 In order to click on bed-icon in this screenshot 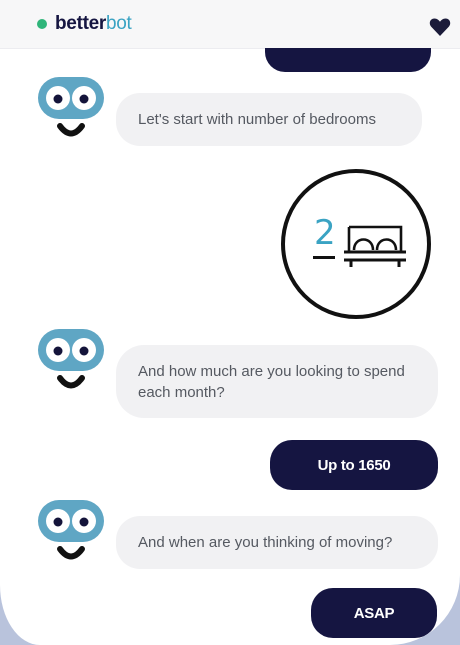, I will do `click(375, 246)`.